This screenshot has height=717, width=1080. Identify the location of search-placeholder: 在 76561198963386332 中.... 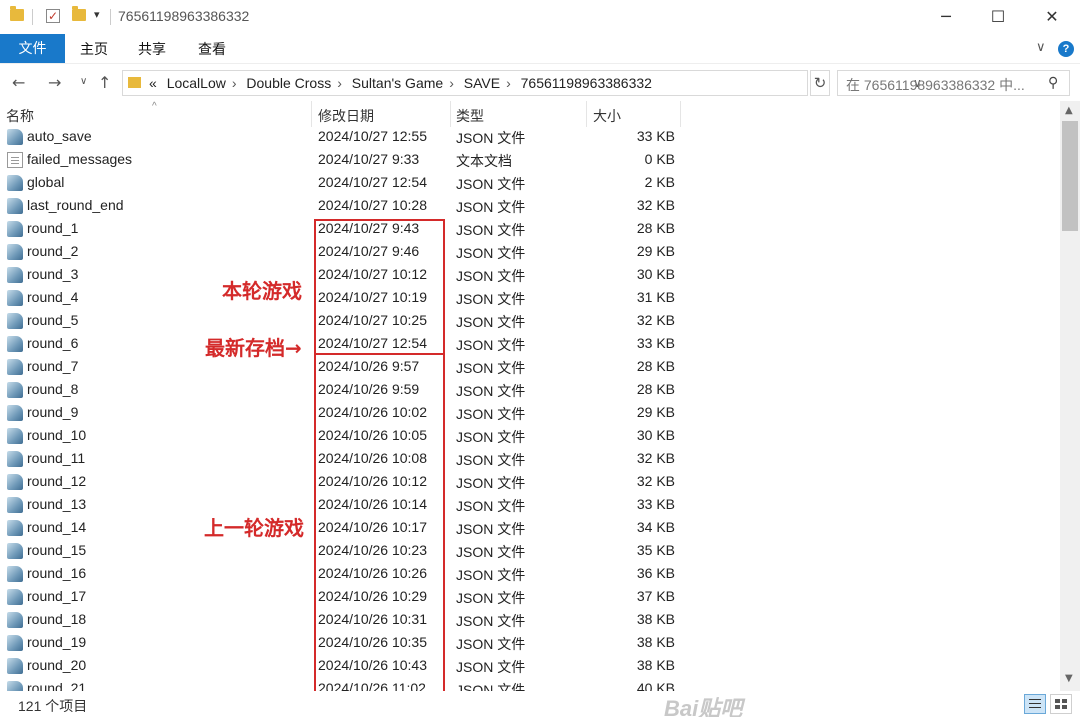
(935, 85).